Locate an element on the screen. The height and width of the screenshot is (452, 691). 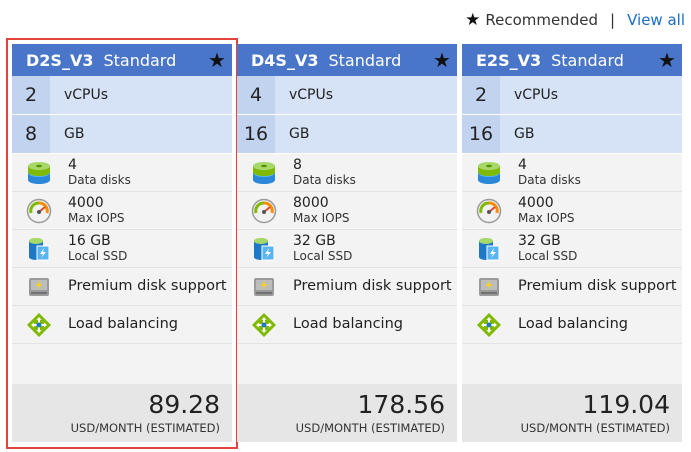
card-header: D2S_V3 Standard ★ is located at coordinates (122, 60).